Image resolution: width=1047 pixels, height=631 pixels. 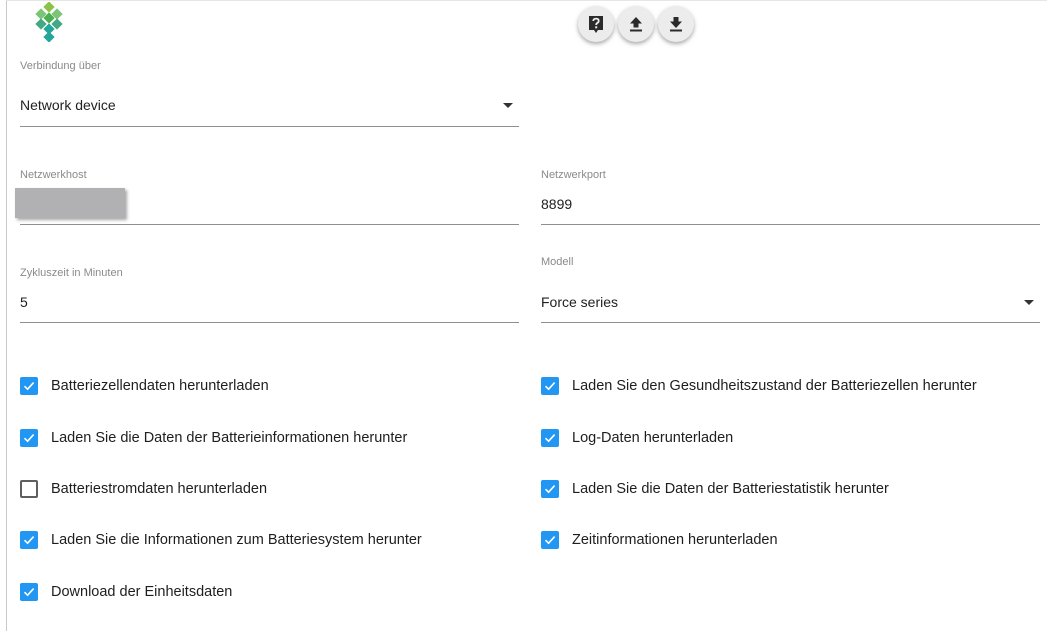 I want to click on download-button, so click(x=676, y=24).